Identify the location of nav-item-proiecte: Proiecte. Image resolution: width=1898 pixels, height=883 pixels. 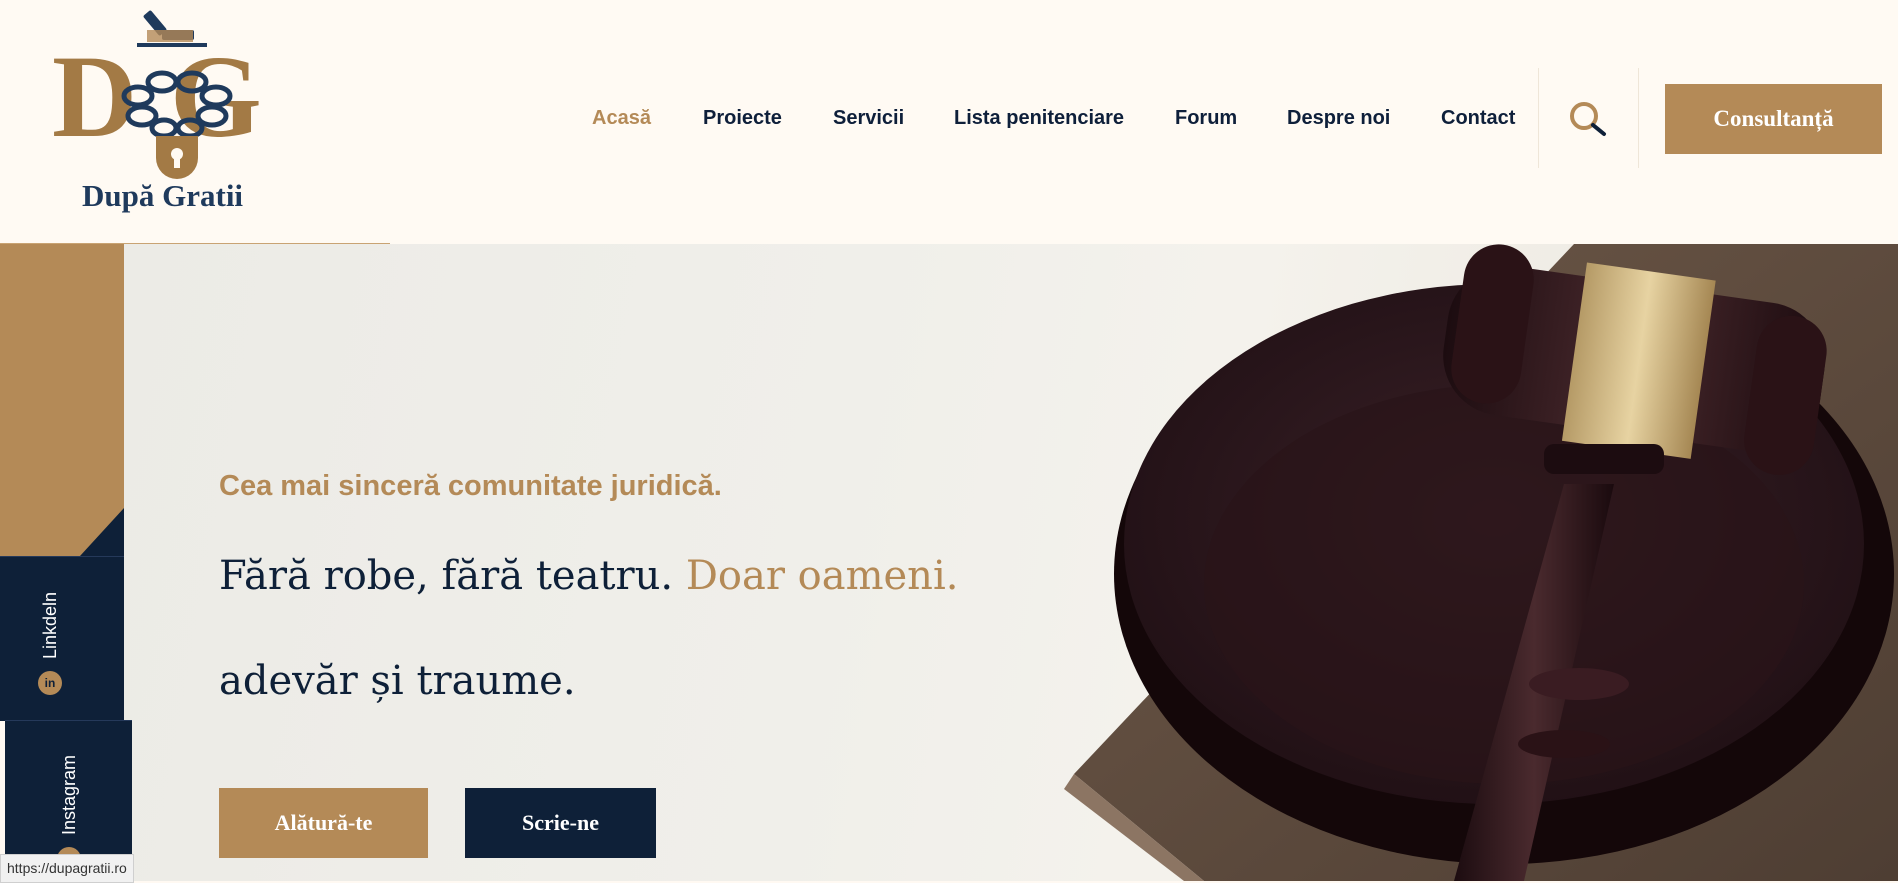
(742, 118).